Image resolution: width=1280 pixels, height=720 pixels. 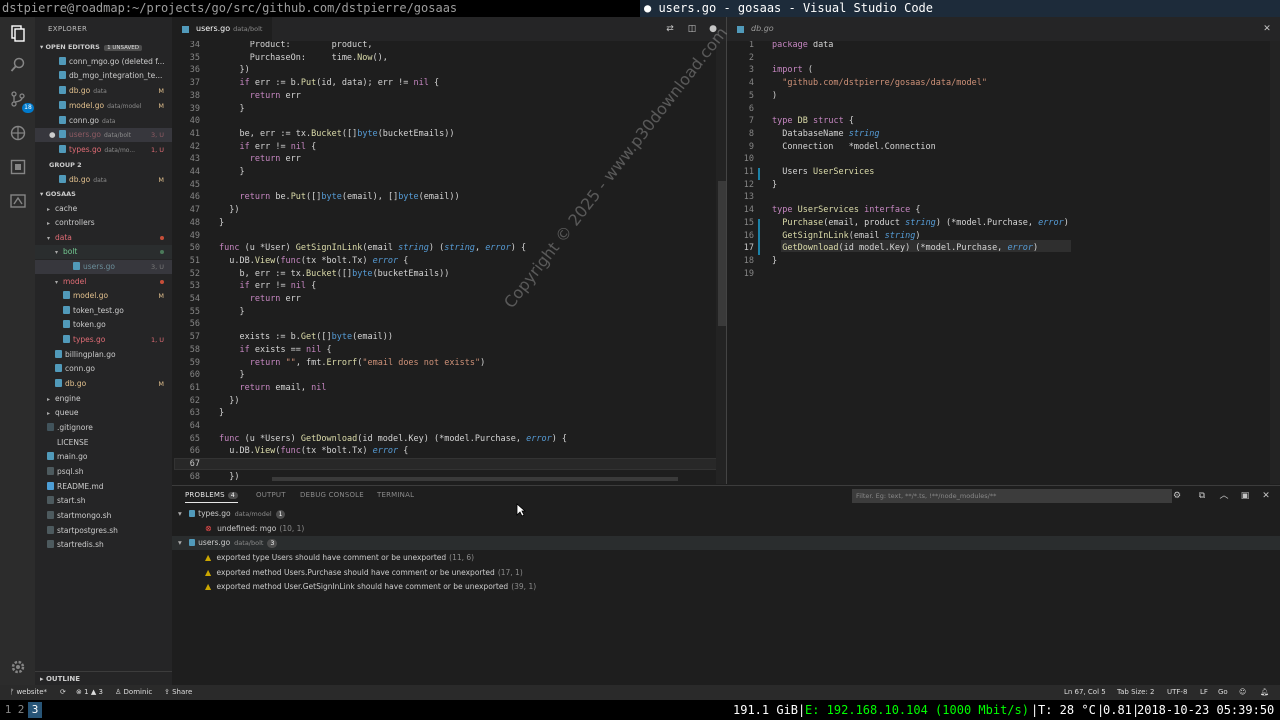 I want to click on open-changes-icon: ⇄, so click(x=670, y=29).